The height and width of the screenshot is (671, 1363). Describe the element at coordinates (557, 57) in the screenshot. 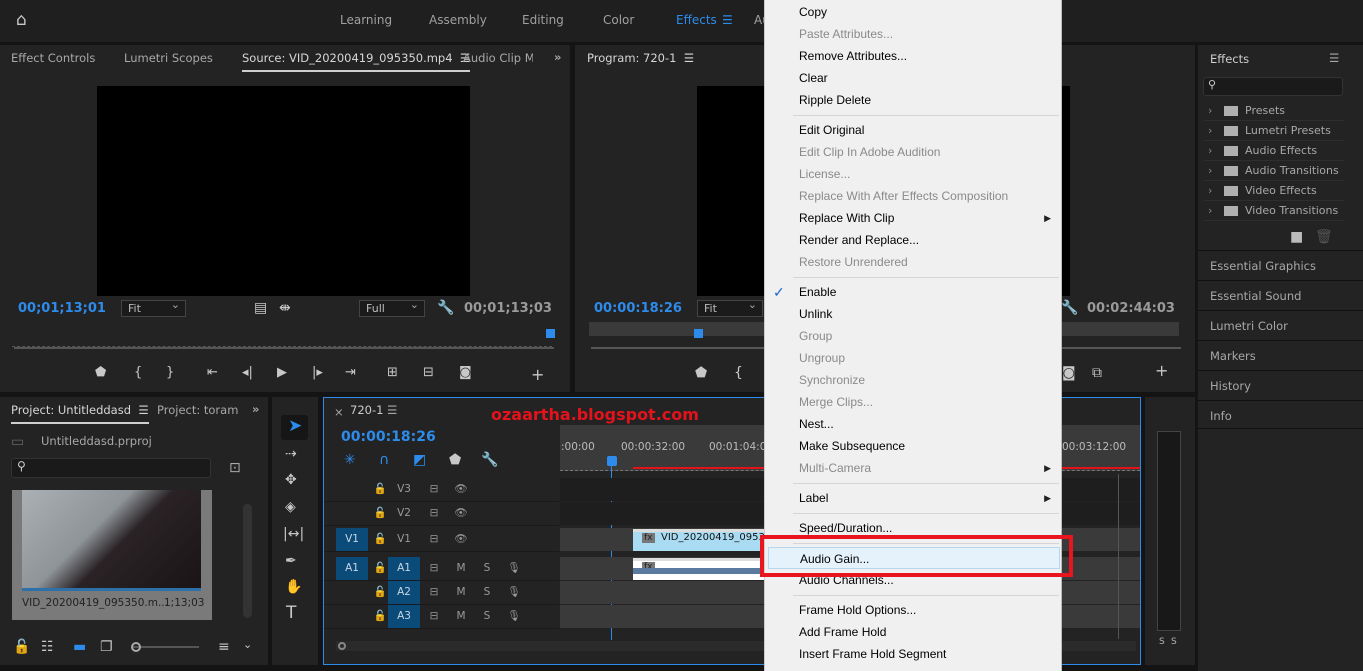

I see `more-tabs-icon: »` at that location.